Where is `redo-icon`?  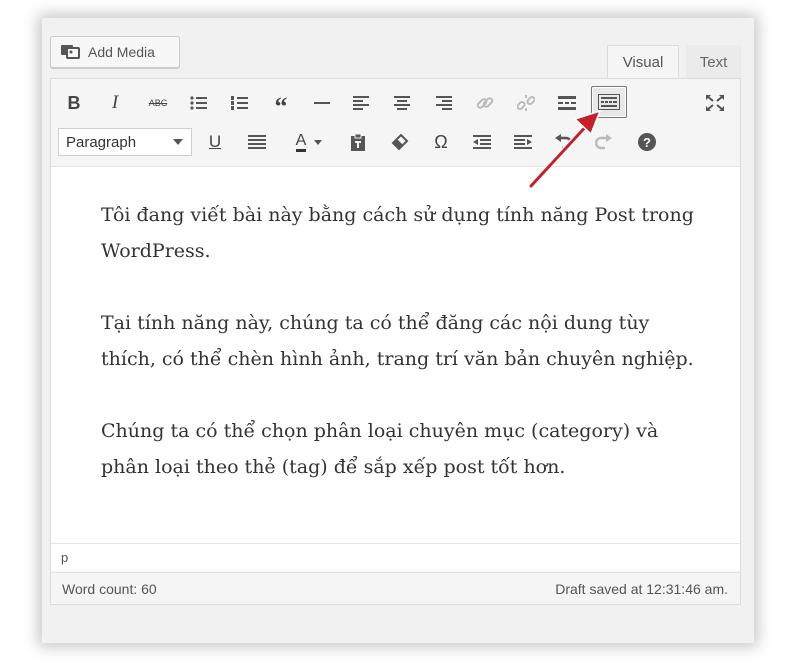 redo-icon is located at coordinates (603, 142).